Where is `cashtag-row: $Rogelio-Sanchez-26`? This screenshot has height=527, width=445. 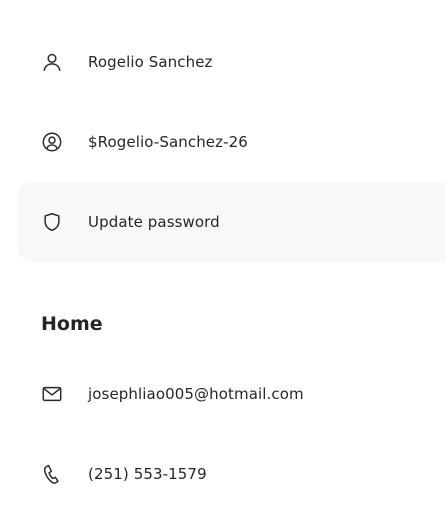 cashtag-row: $Rogelio-Sanchez-26 is located at coordinates (231, 142).